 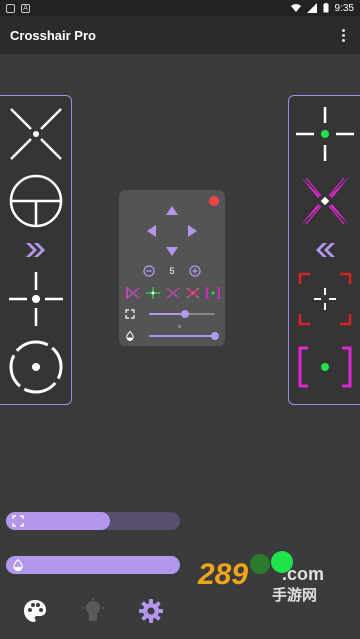 I want to click on watermark-number: 289, so click(x=223, y=574).